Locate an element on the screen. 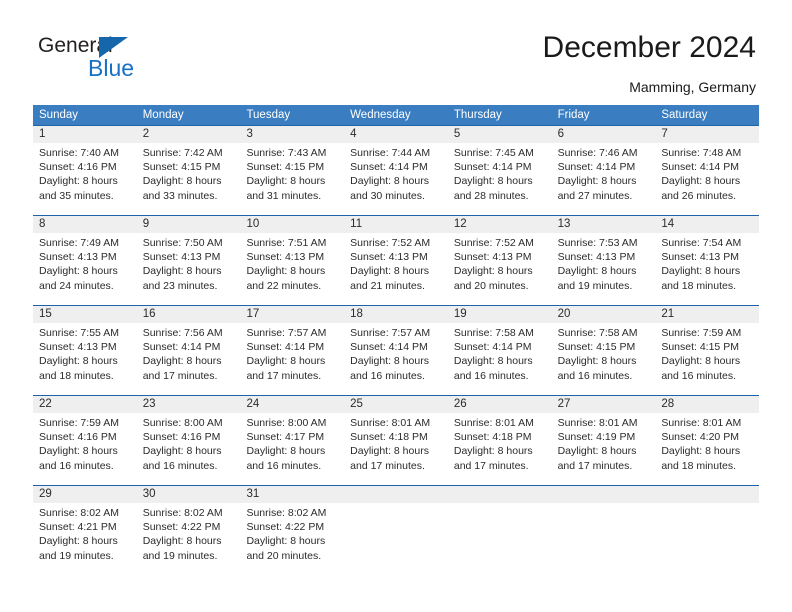 The image size is (792, 612). sunrise-text: Sunrise: 7:40 AM is located at coordinates (79, 153).